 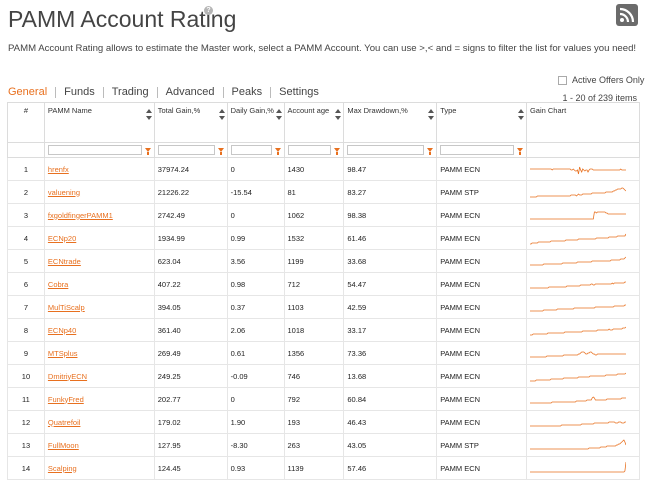 What do you see at coordinates (190, 468) in the screenshot?
I see `total-gain-cell: 124.45` at bounding box center [190, 468].